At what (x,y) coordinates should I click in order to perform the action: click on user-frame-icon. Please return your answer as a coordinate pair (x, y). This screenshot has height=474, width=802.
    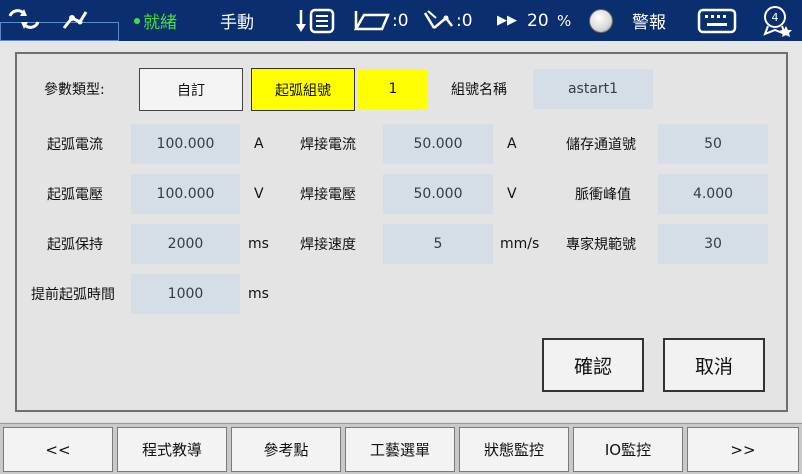
    Looking at the image, I should click on (439, 20).